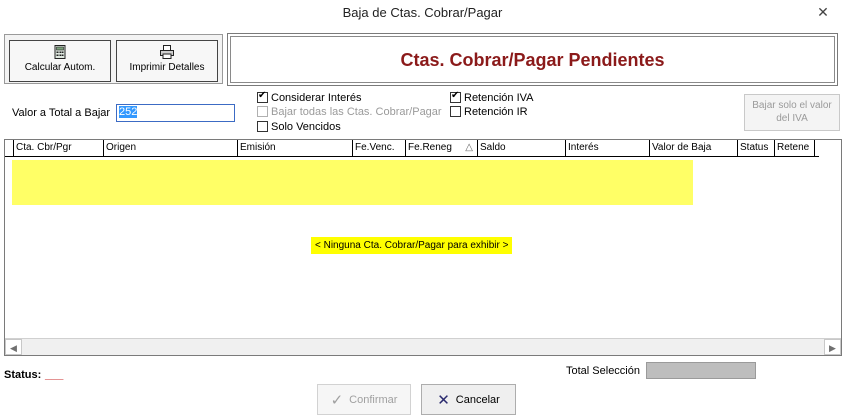 The width and height of the screenshot is (845, 418). I want to click on solo-vencidos-checkbox: Solo Vencidos, so click(299, 127).